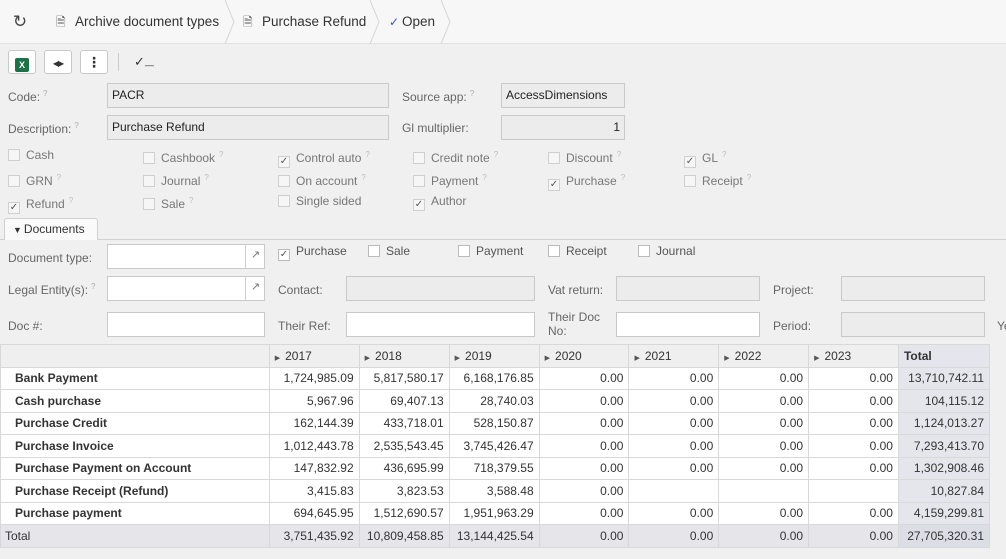  I want to click on flag-control-auto-checkbox: ✓ Control auto?, so click(324, 157).